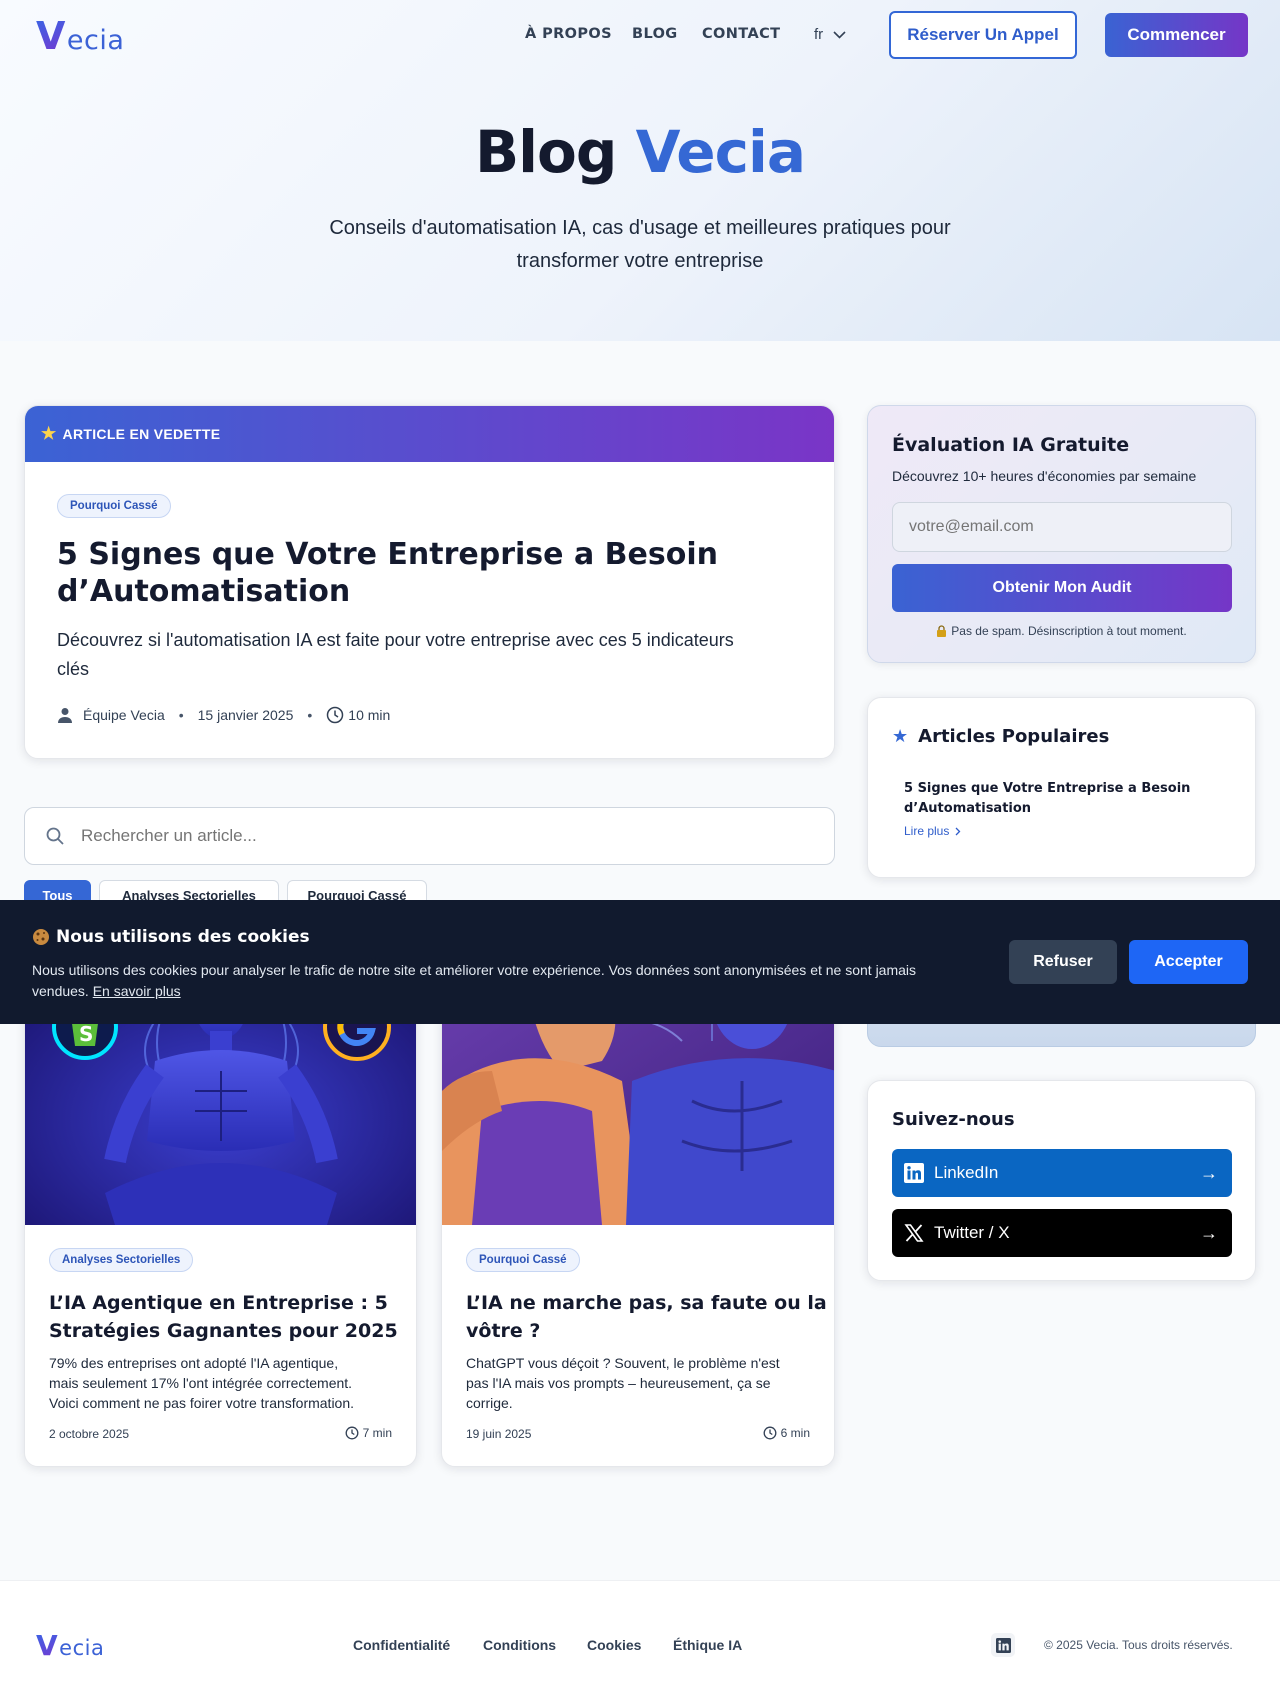 The image size is (1280, 1708). Describe the element at coordinates (124, 715) in the screenshot. I see `featured-author: Équipe Vecia` at that location.